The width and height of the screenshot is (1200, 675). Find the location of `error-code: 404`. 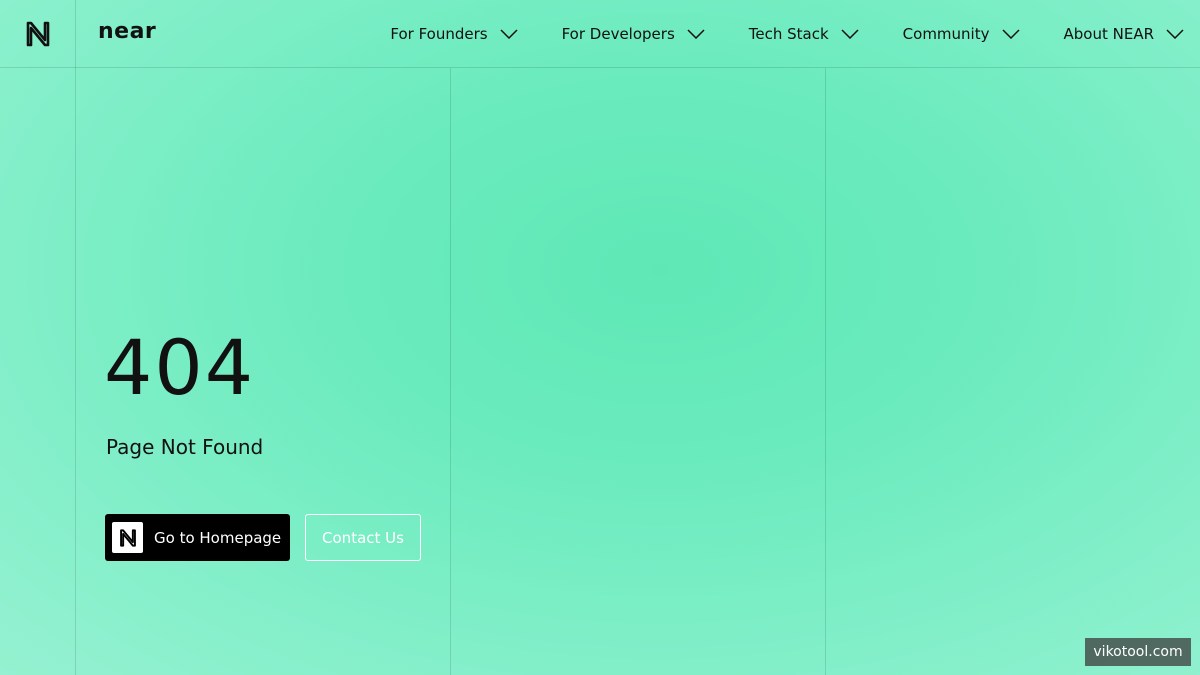

error-code: 404 is located at coordinates (180, 367).